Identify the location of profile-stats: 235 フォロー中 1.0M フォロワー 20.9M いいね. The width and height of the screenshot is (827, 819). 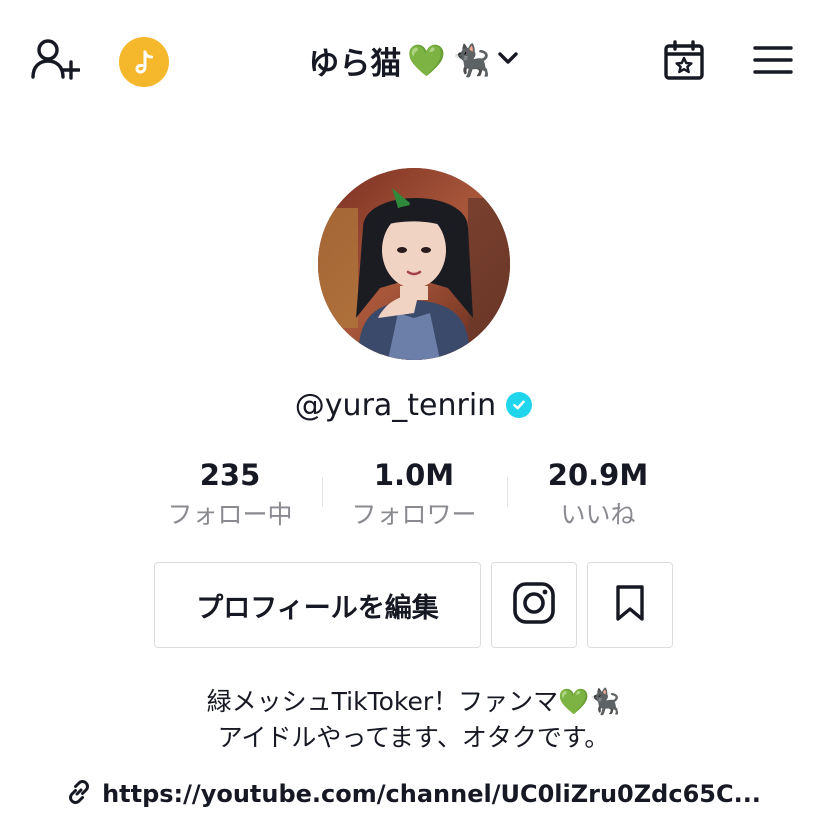
(413, 495).